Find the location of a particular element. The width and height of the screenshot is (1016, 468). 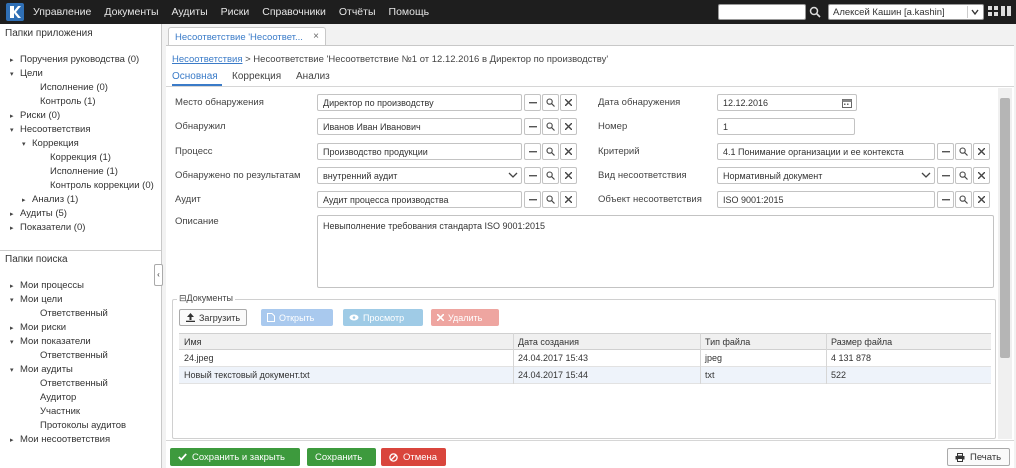

app-tree-item: Коррекция (1) is located at coordinates (75, 158).